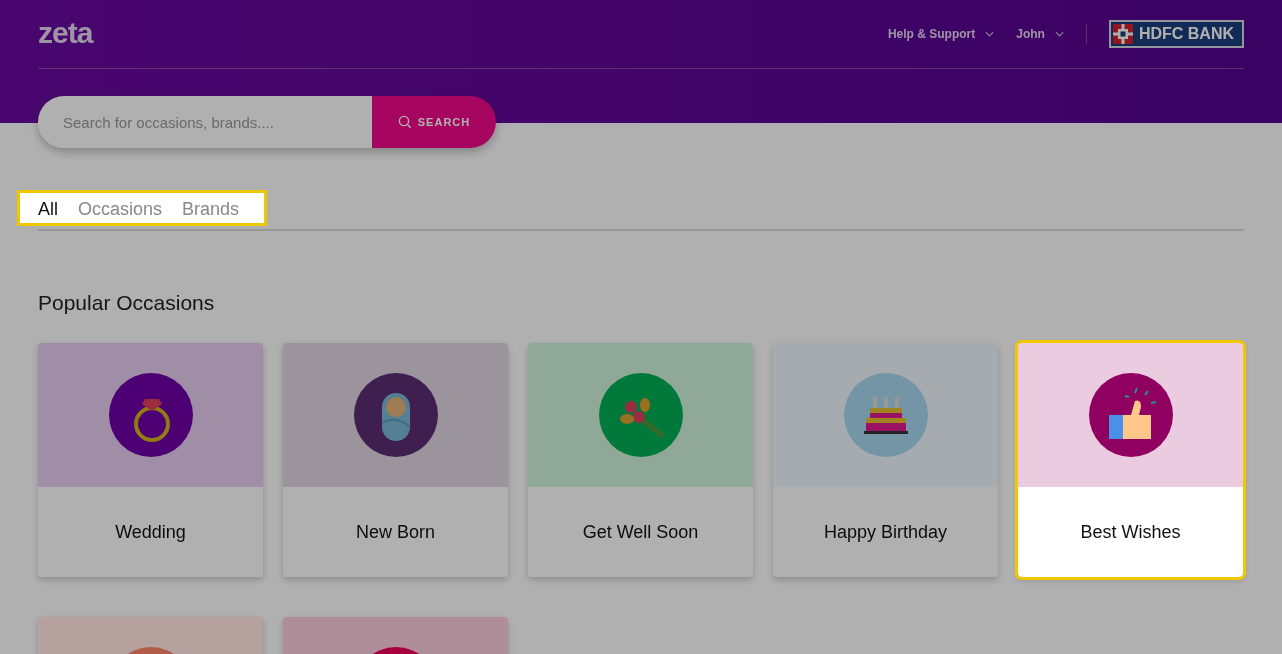 This screenshot has height=654, width=1282. Describe the element at coordinates (1130, 460) in the screenshot. I see `occasion-card: Best Wishes` at that location.